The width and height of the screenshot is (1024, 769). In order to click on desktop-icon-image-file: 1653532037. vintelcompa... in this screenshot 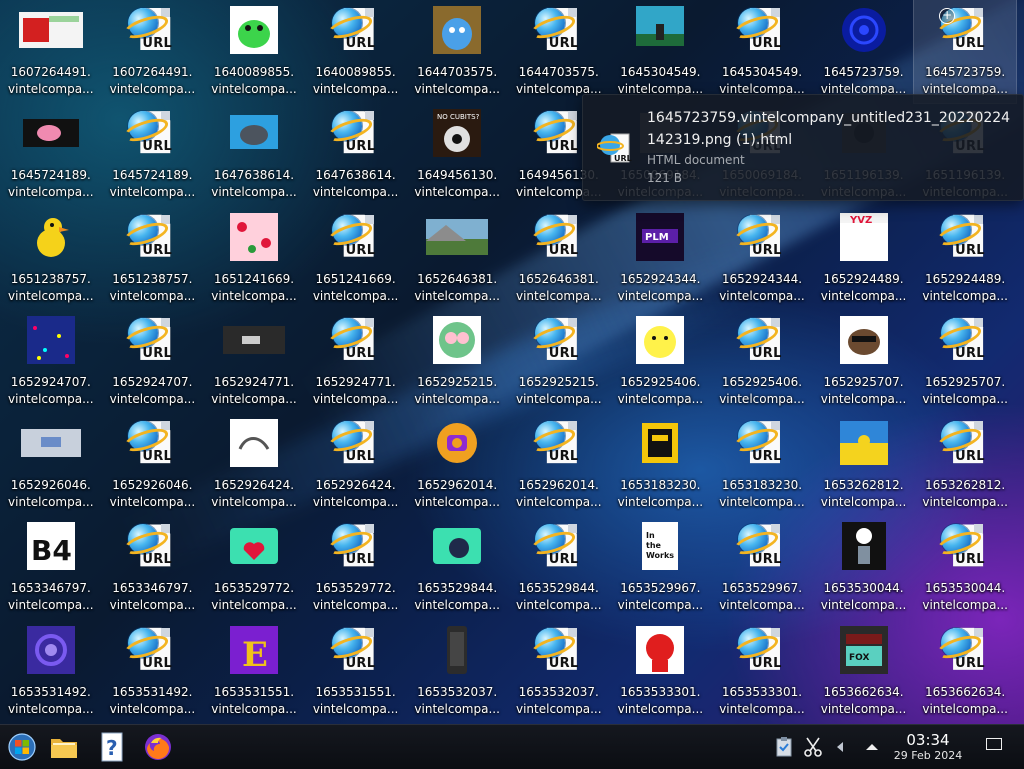, I will do `click(457, 671)`.